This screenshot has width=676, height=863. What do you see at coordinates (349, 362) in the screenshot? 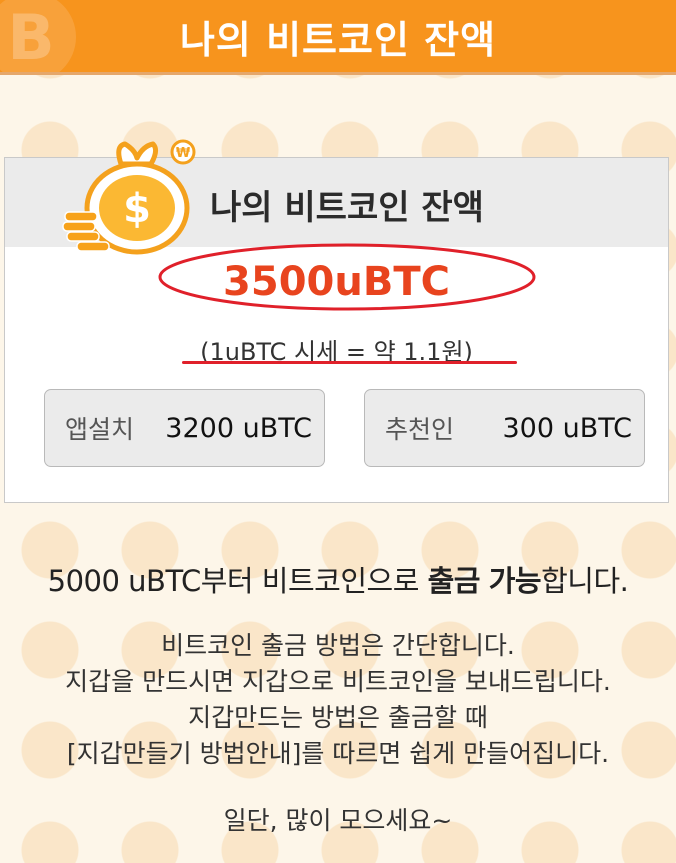
I see `underline-annotation` at bounding box center [349, 362].